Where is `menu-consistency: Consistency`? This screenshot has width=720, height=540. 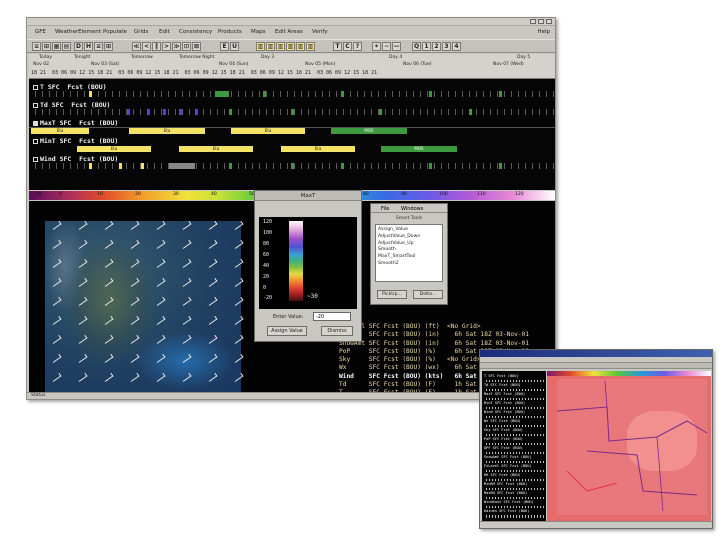 menu-consistency: Consistency is located at coordinates (195, 32).